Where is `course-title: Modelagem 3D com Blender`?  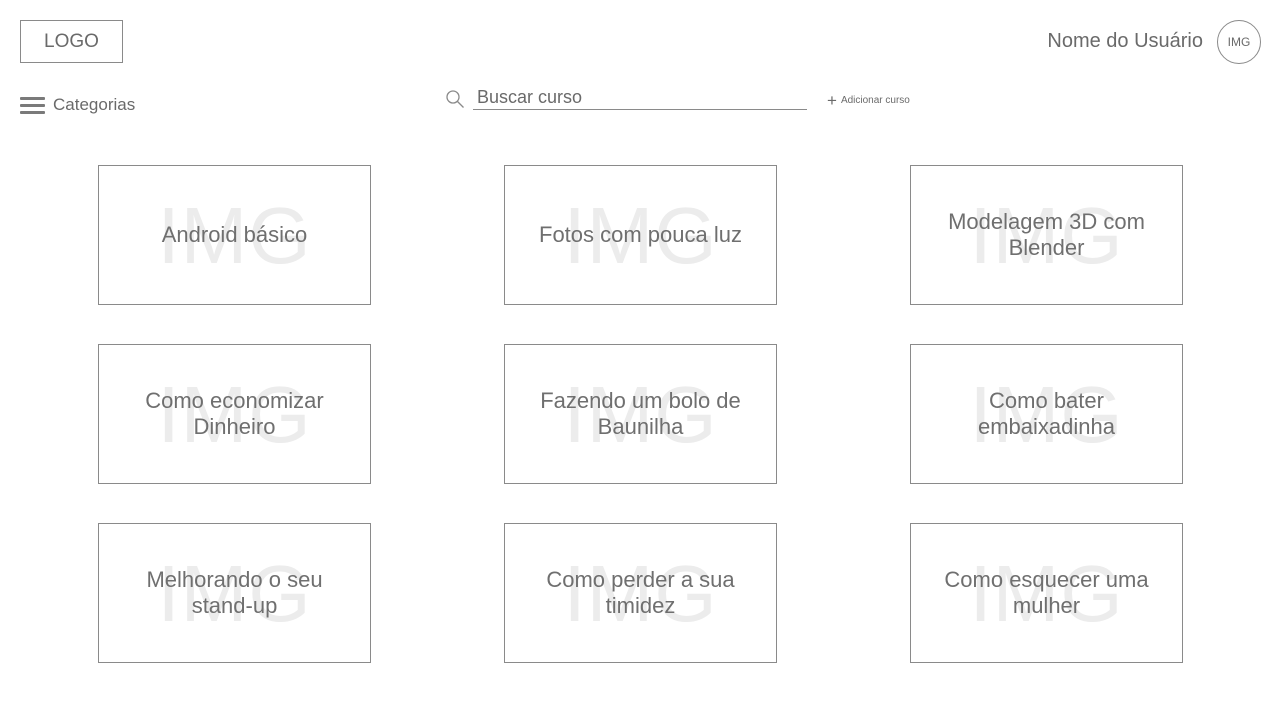
course-title: Modelagem 3D com Blender is located at coordinates (1046, 234).